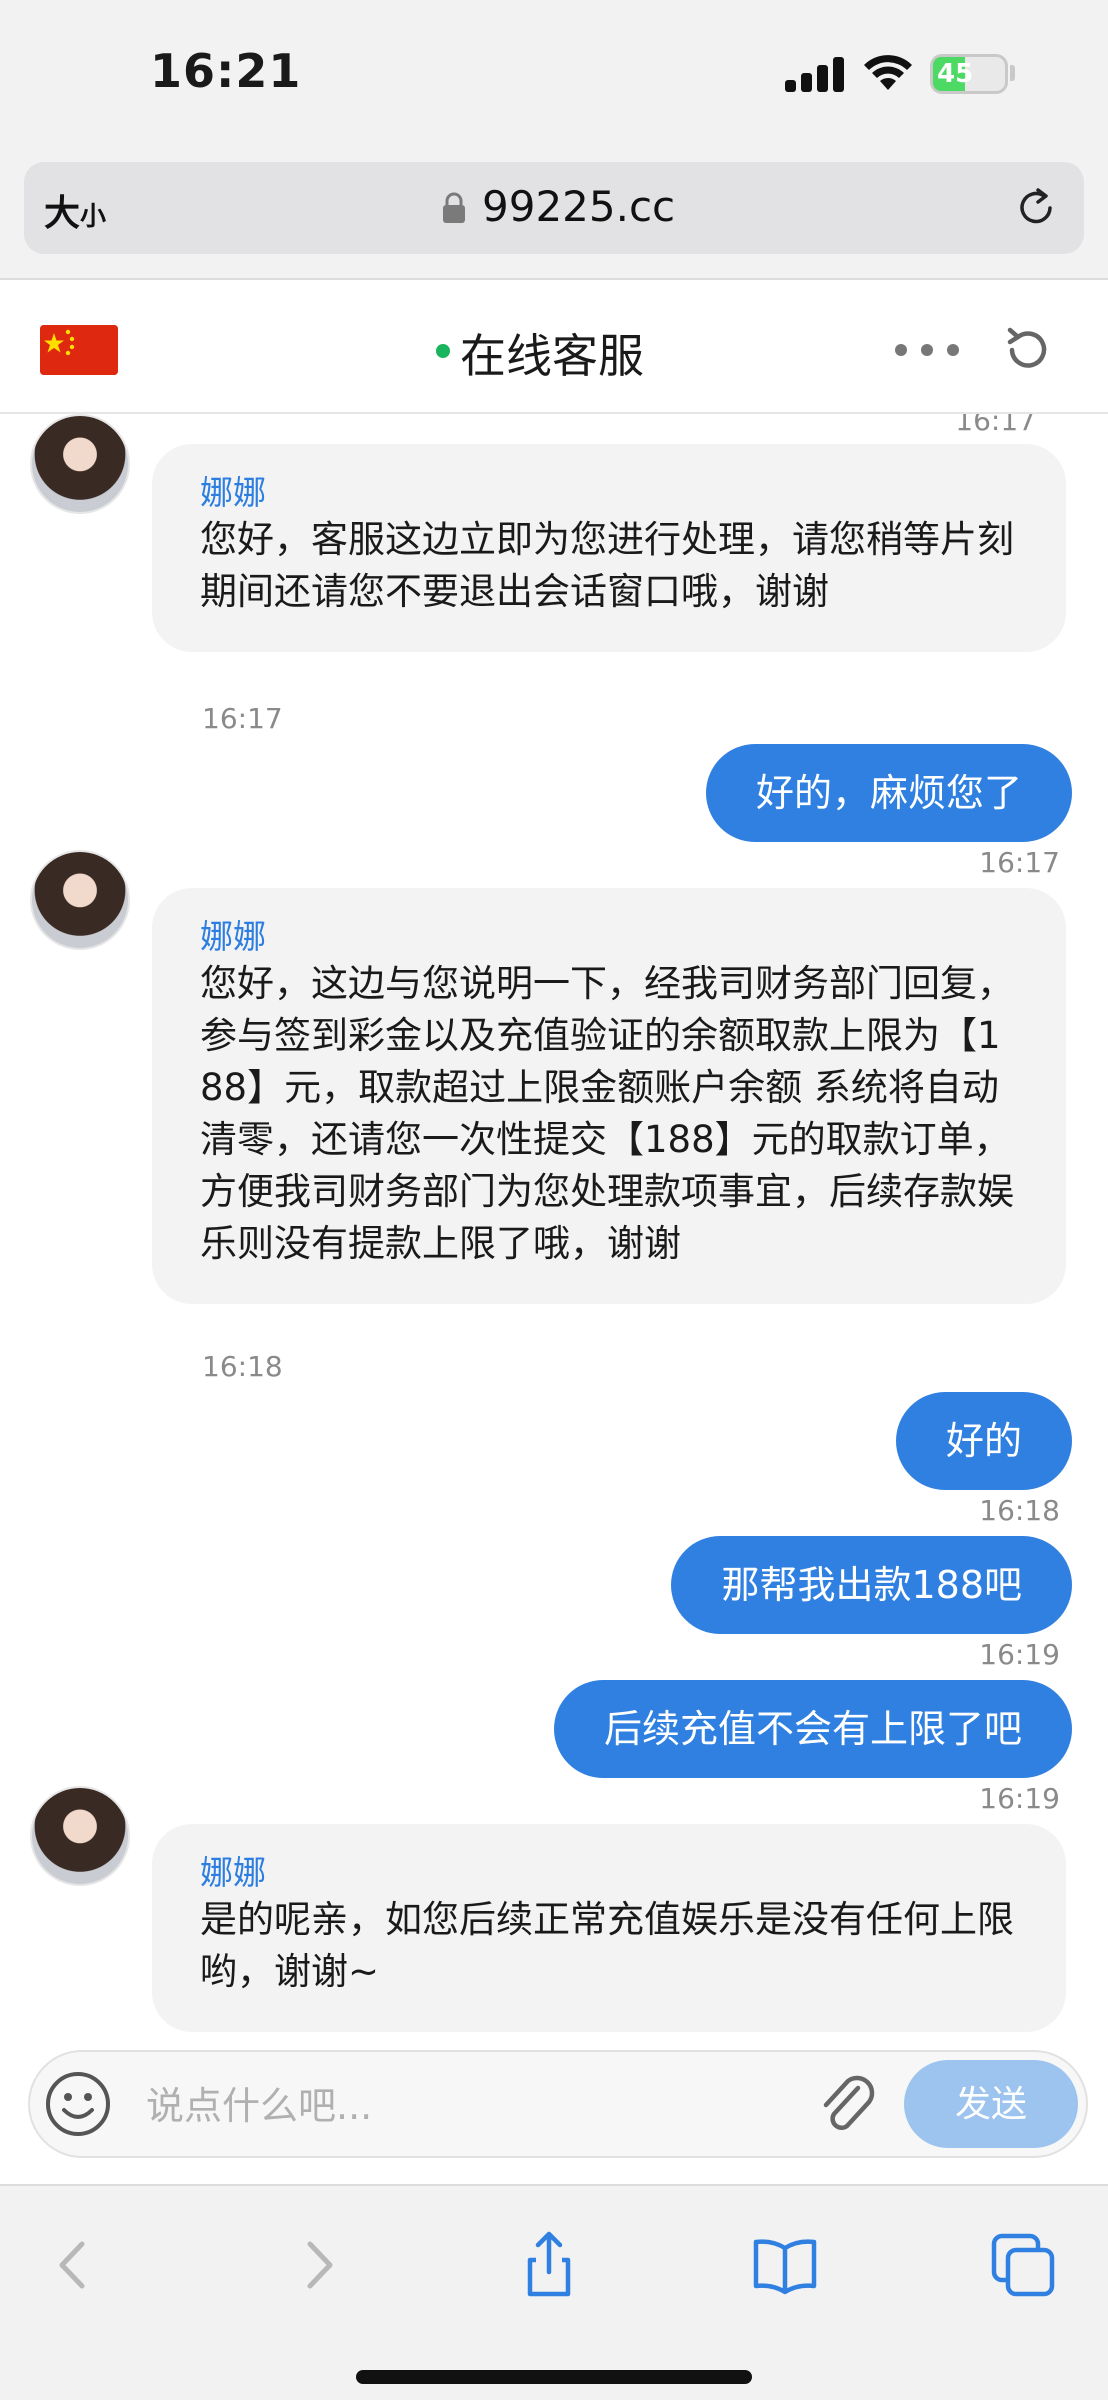 Image resolution: width=1108 pixels, height=2400 pixels. What do you see at coordinates (815, 74) in the screenshot?
I see `cellular-signal-icon` at bounding box center [815, 74].